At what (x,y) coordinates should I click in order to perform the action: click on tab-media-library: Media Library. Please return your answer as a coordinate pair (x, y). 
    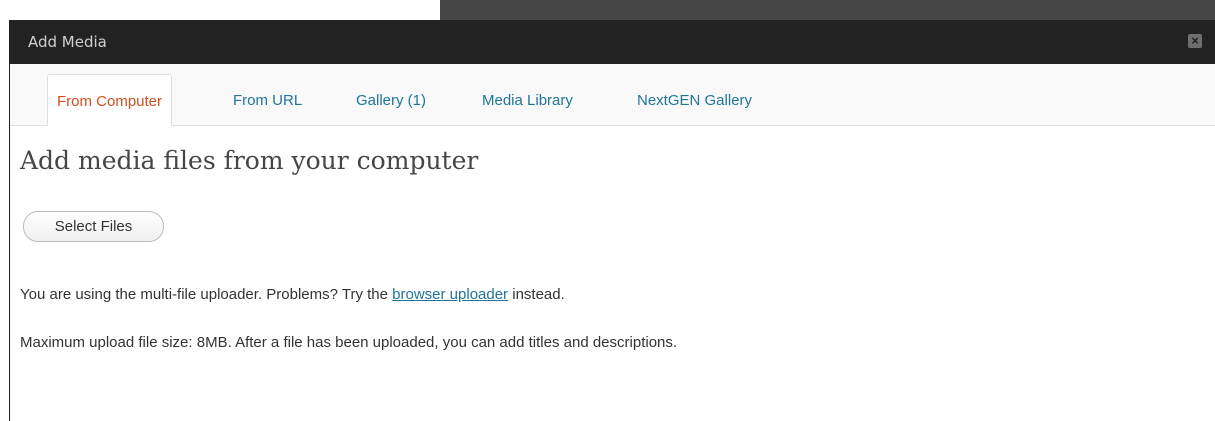
    Looking at the image, I should click on (527, 101).